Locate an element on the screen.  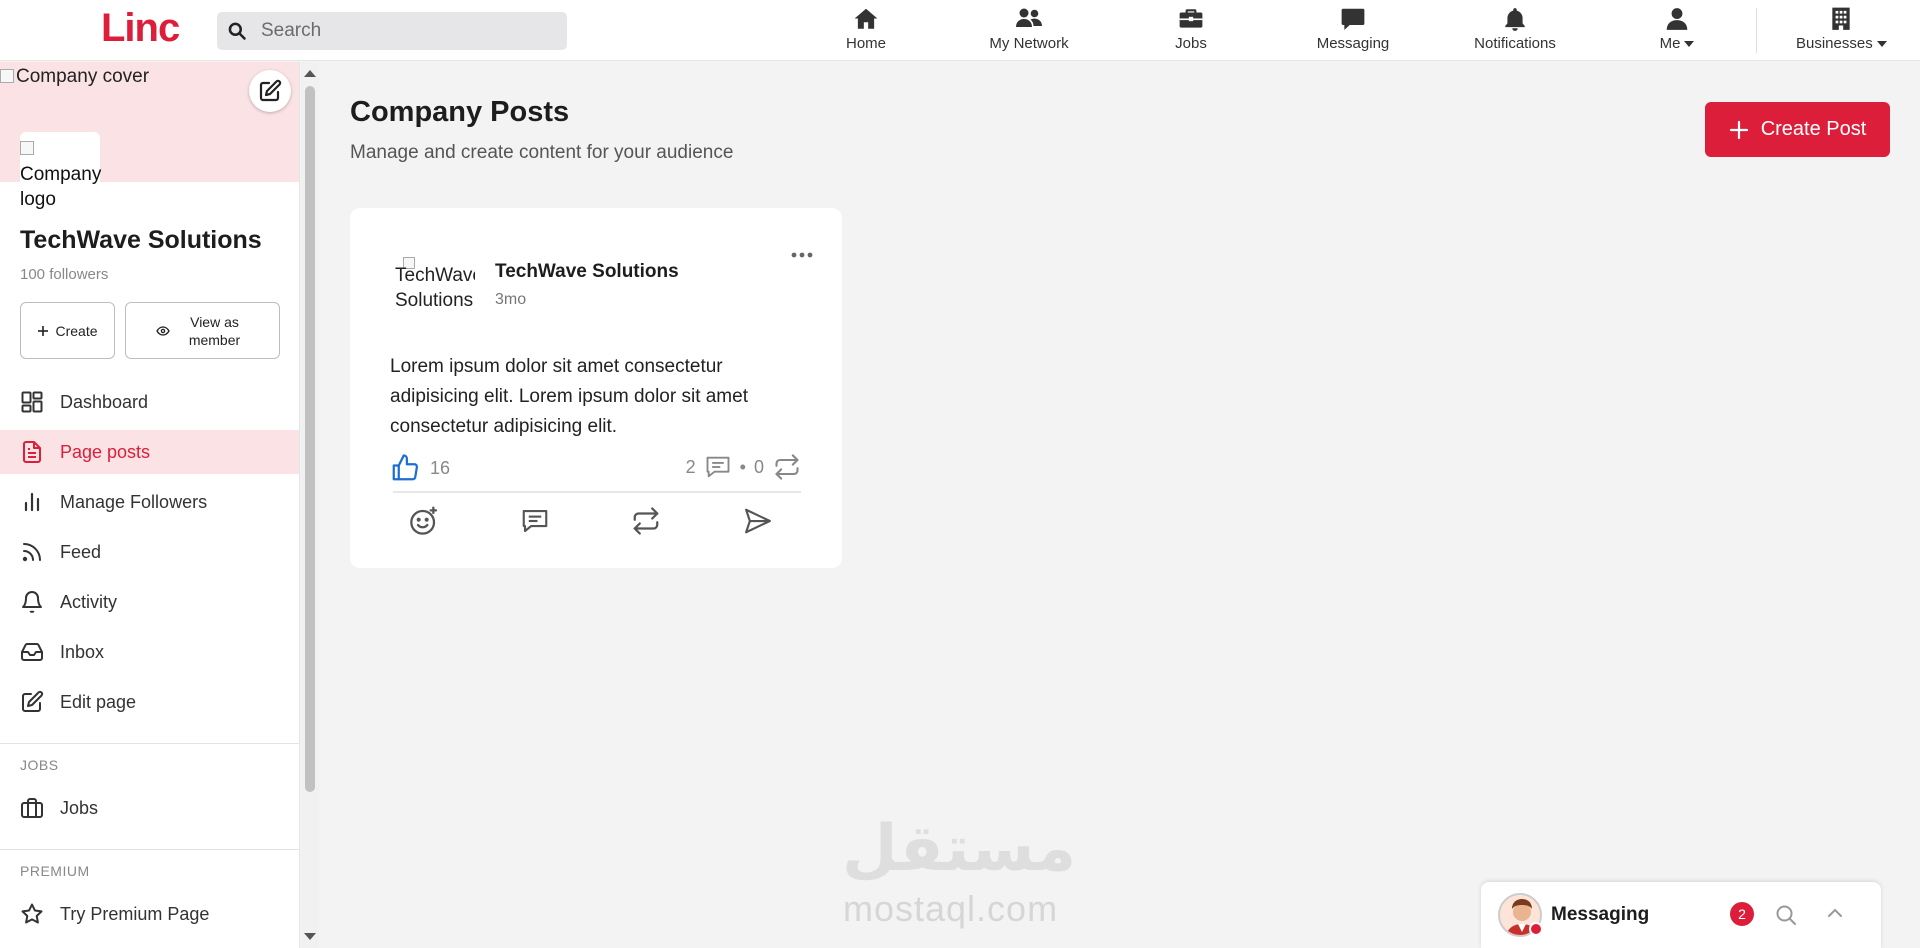
search-input is located at coordinates (411, 31).